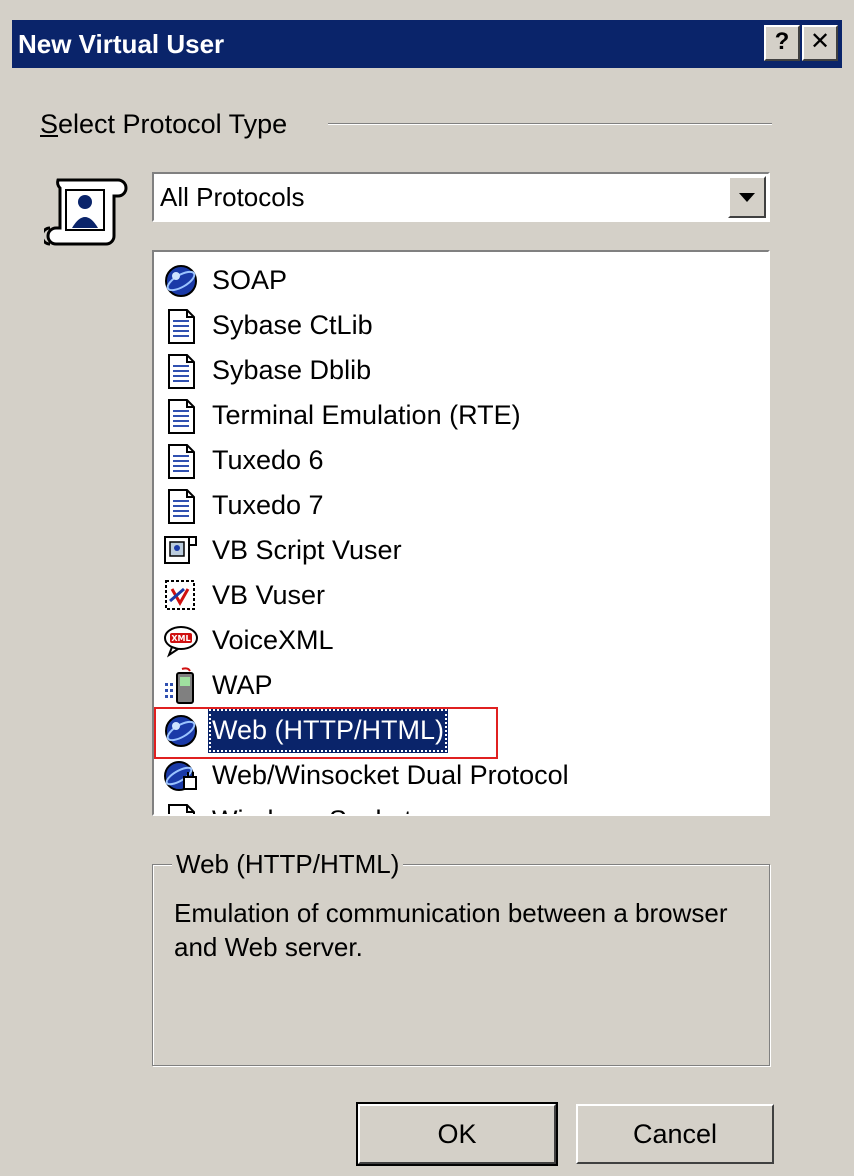 The width and height of the screenshot is (854, 1176). Describe the element at coordinates (441, 806) in the screenshot. I see `protocol-list-item: Windows Sockets` at that location.